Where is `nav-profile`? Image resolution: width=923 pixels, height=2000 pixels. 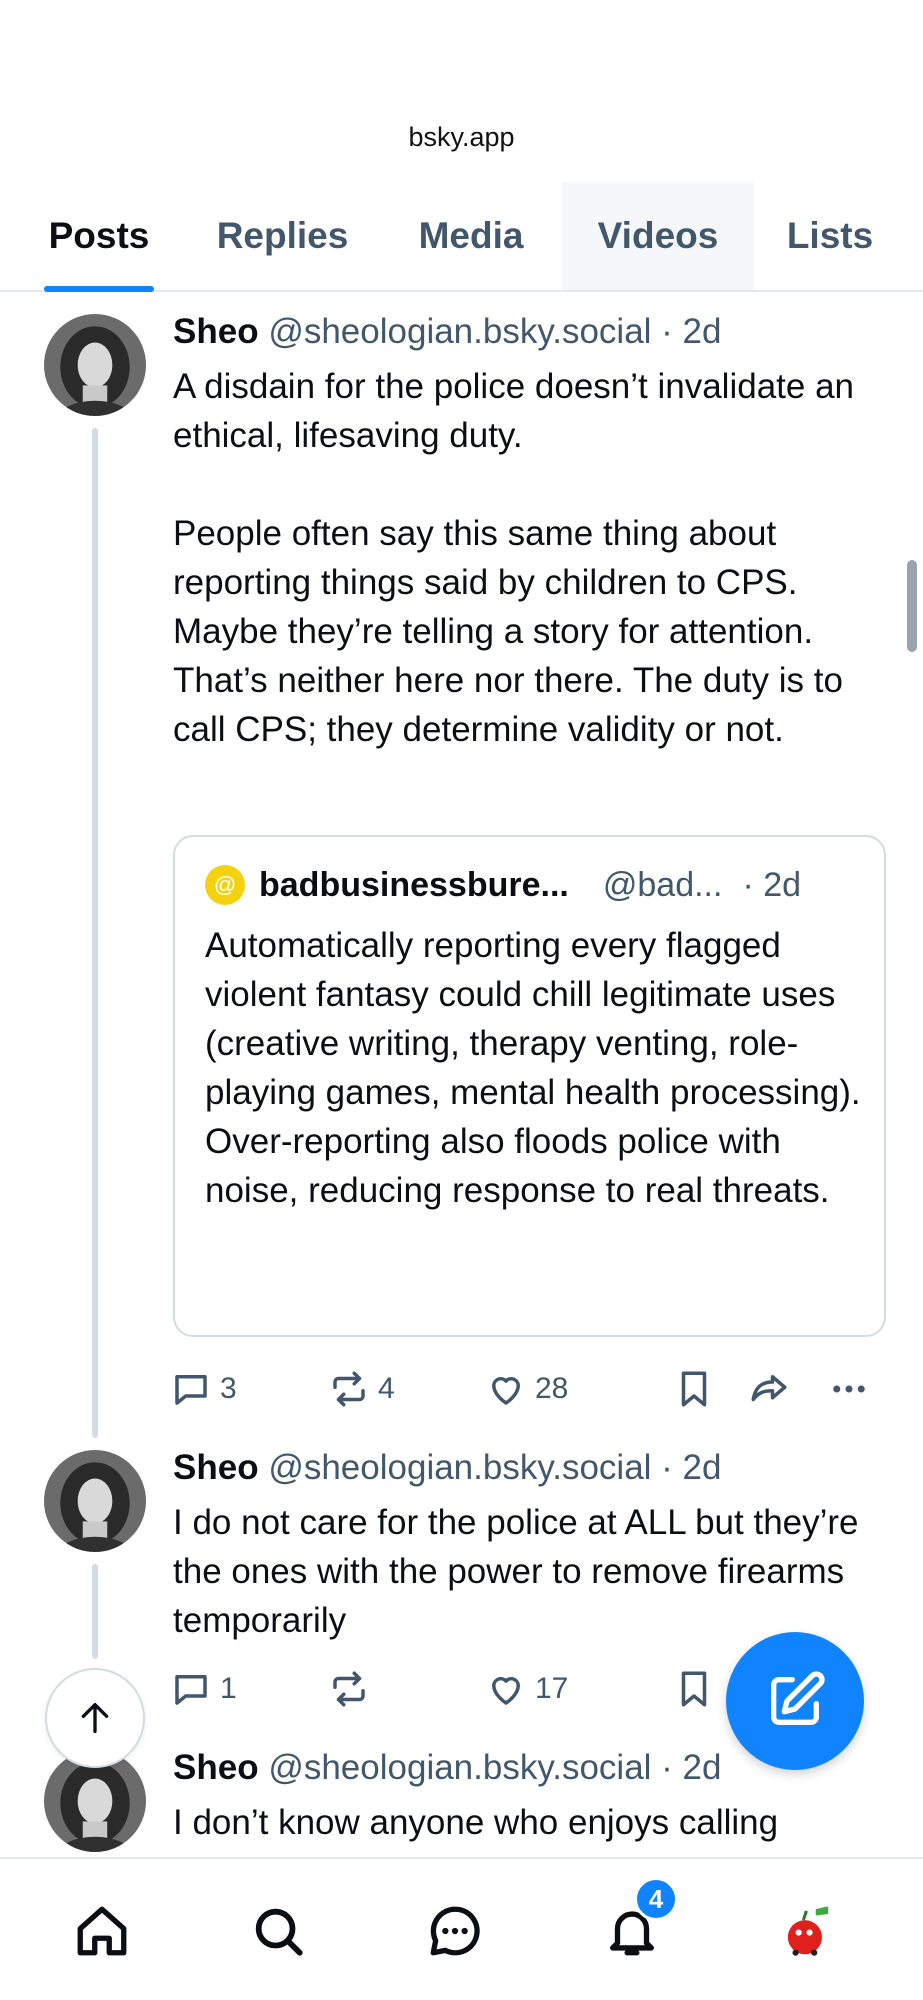
nav-profile is located at coordinates (808, 1931).